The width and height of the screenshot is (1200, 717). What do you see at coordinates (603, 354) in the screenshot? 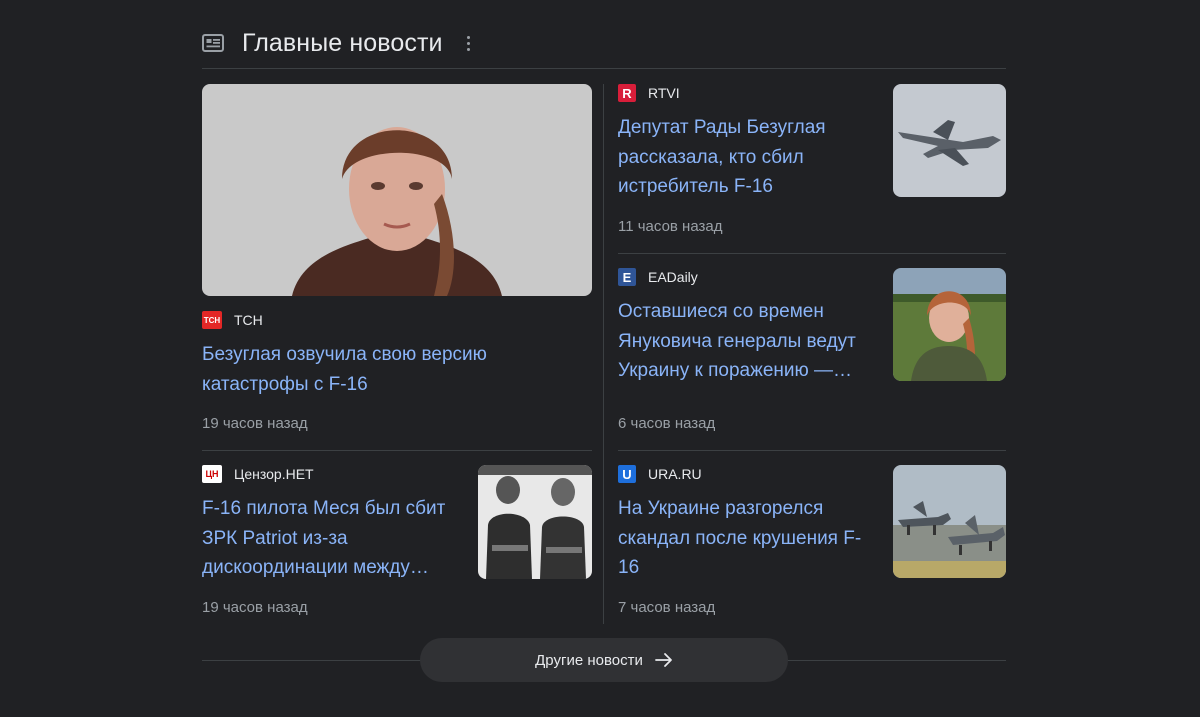
I see `column-divider` at bounding box center [603, 354].